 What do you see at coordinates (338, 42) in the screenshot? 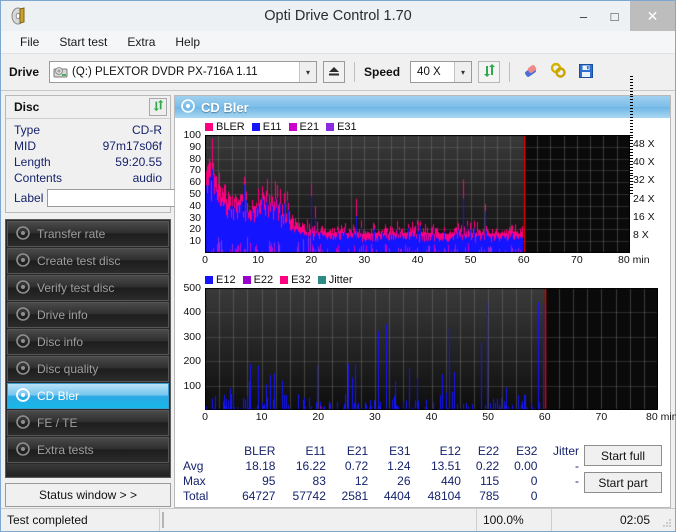
I see `menu-bar: File Start test Extra Help` at bounding box center [338, 42].